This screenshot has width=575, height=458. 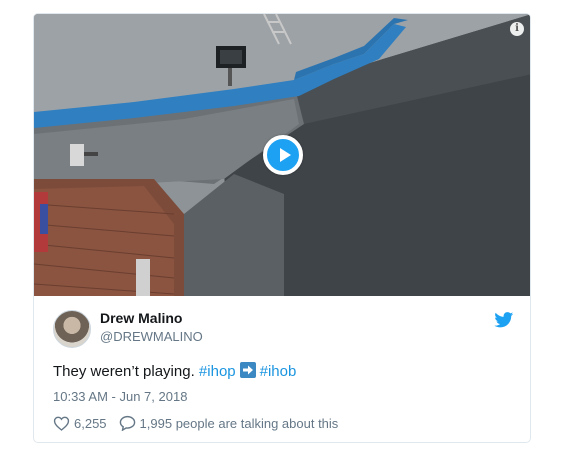 I want to click on speech-bubble-icon, so click(x=127, y=423).